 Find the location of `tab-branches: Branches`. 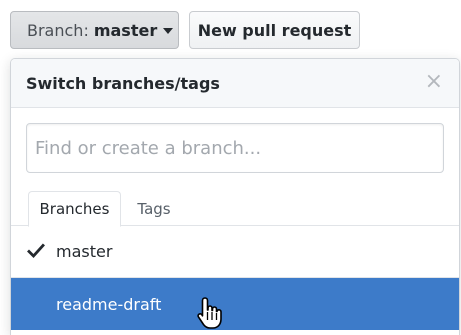

tab-branches: Branches is located at coordinates (74, 209).